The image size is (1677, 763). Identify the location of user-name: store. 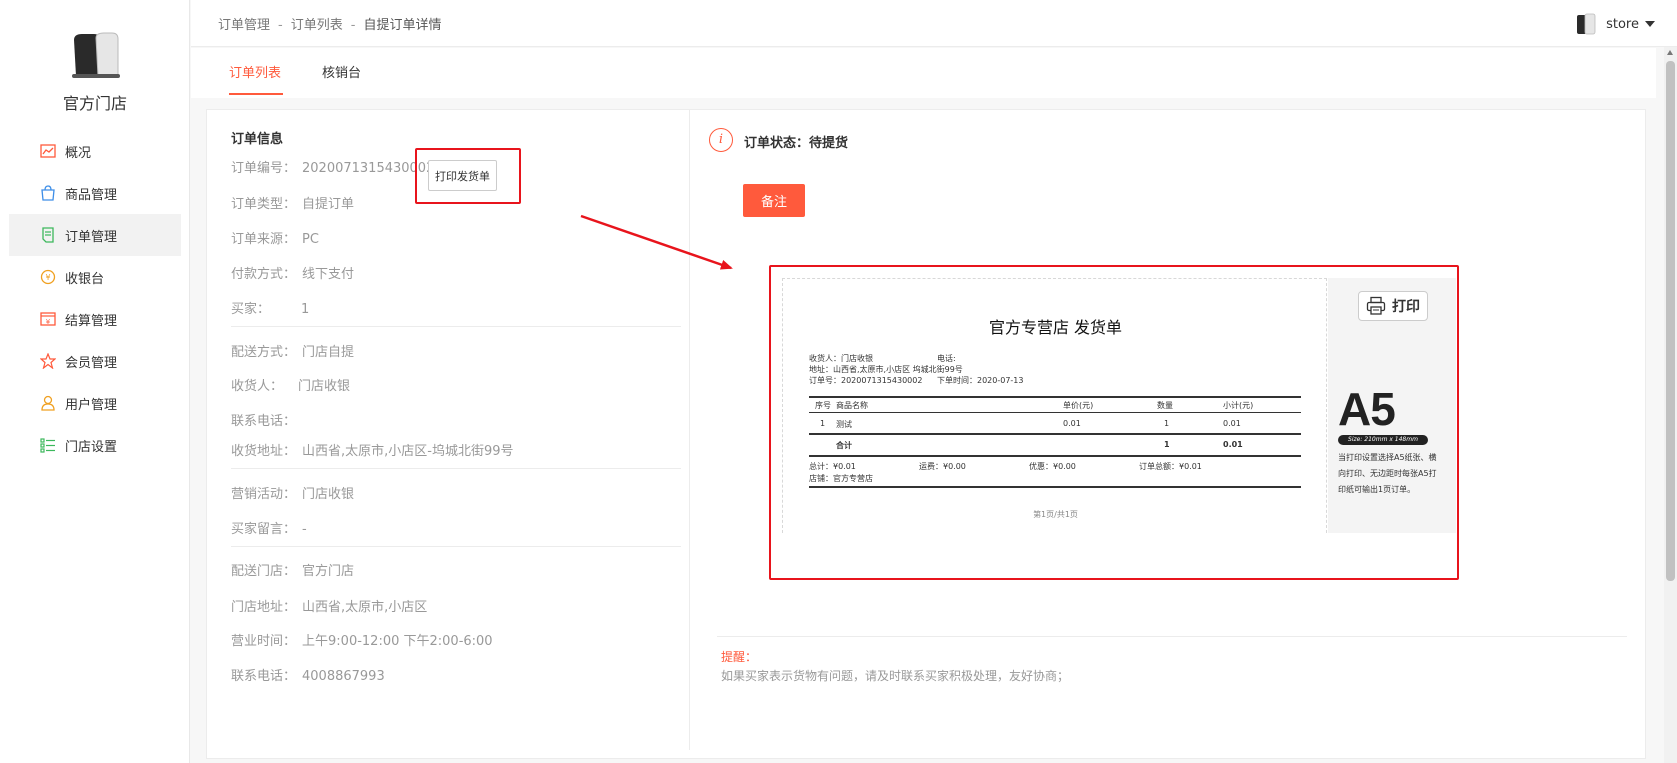
(1622, 24).